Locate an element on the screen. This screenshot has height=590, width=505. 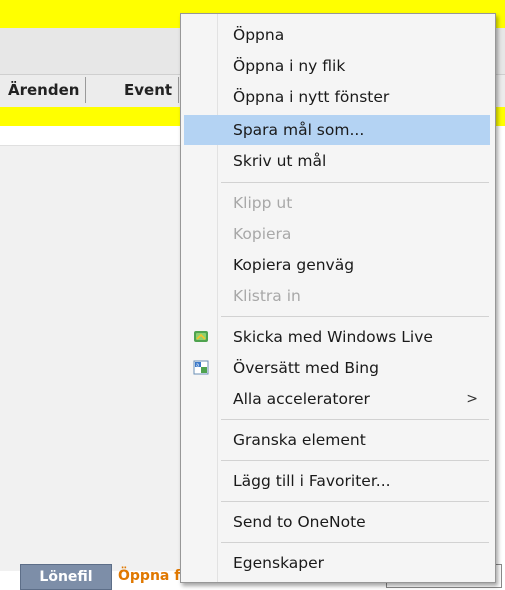
menu-item-label: Klipp ut is located at coordinates (263, 203).